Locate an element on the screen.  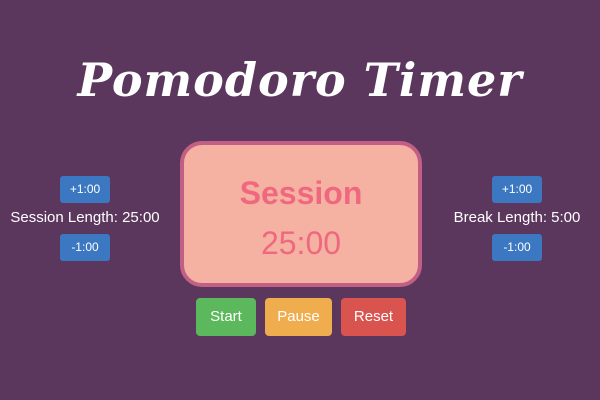
reset-button: Reset is located at coordinates (373, 317).